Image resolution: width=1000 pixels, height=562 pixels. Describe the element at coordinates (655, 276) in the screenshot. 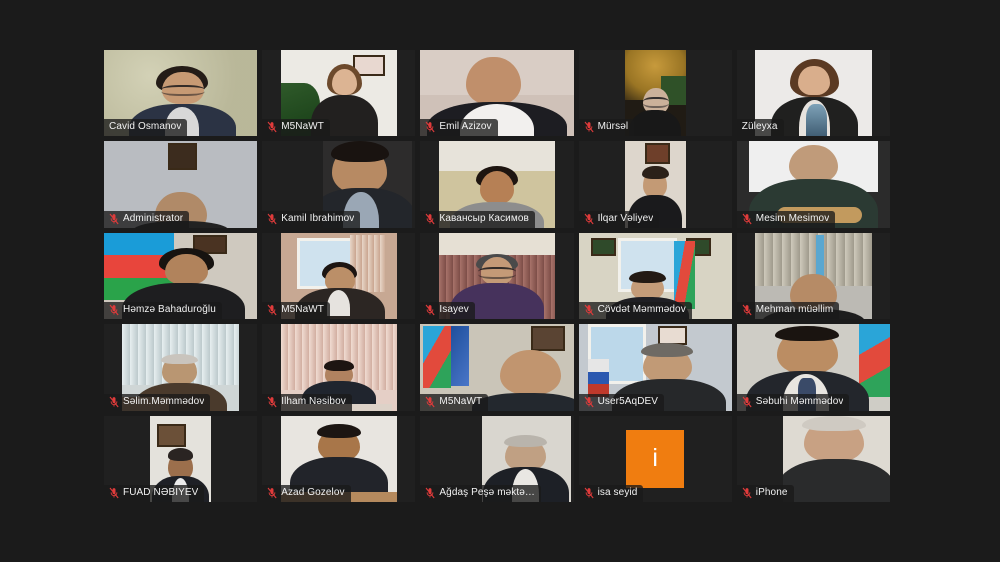

I see `participant-tile: Cövdət Məmmədov` at that location.